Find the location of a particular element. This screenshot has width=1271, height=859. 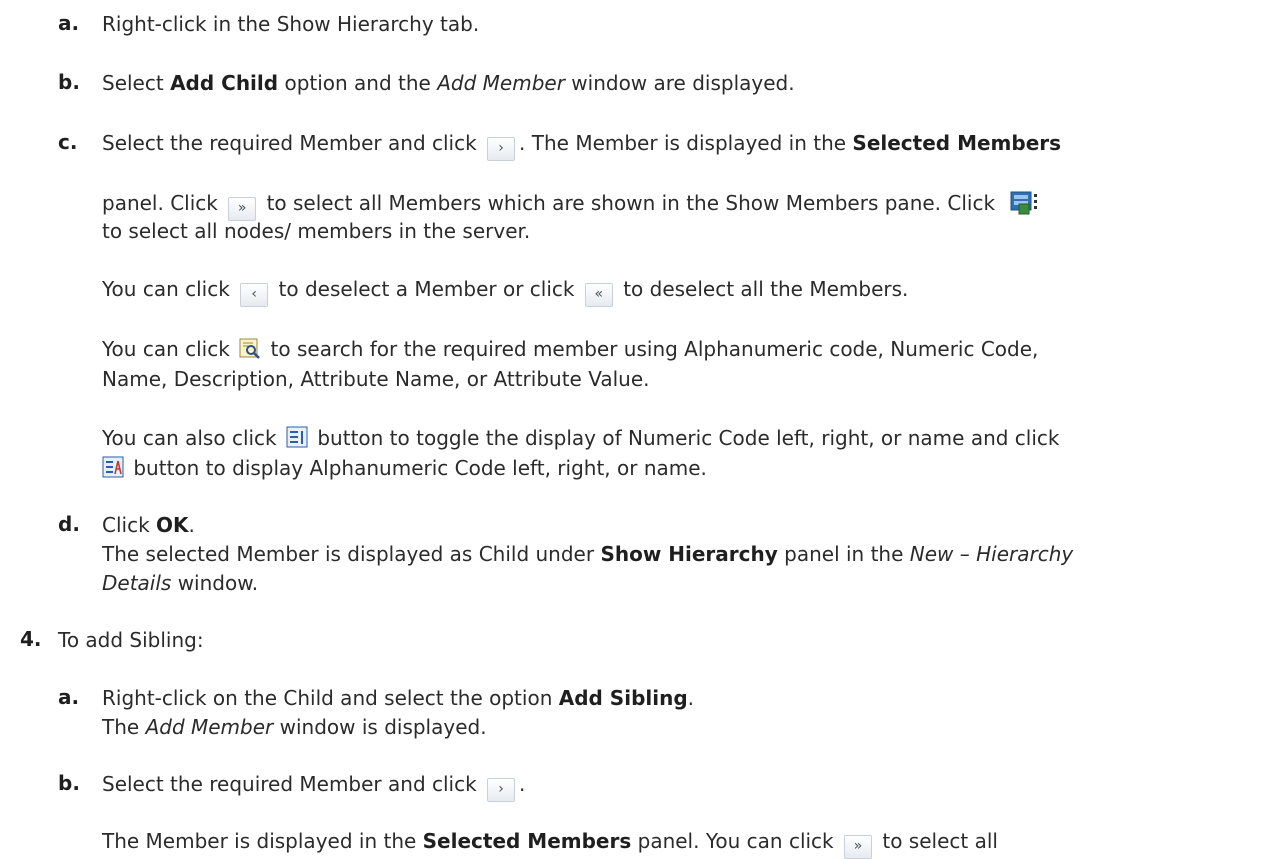

step-text: The Add Member window is displayed. is located at coordinates (294, 727).